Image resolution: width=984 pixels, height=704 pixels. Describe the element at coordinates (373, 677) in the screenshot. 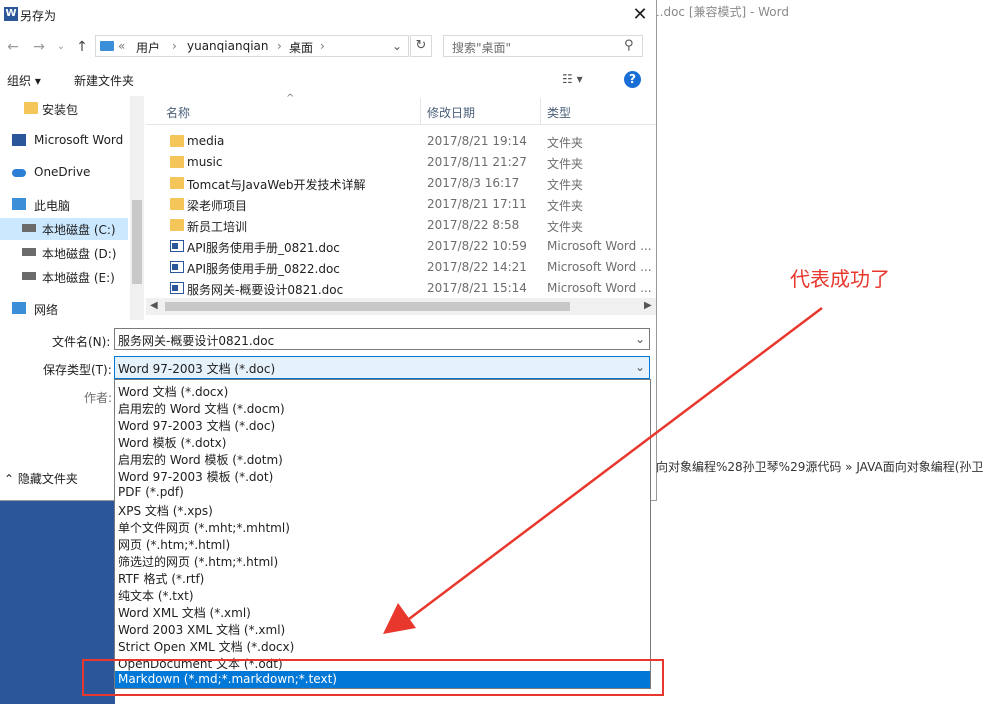

I see `annotation-highlight-box` at that location.